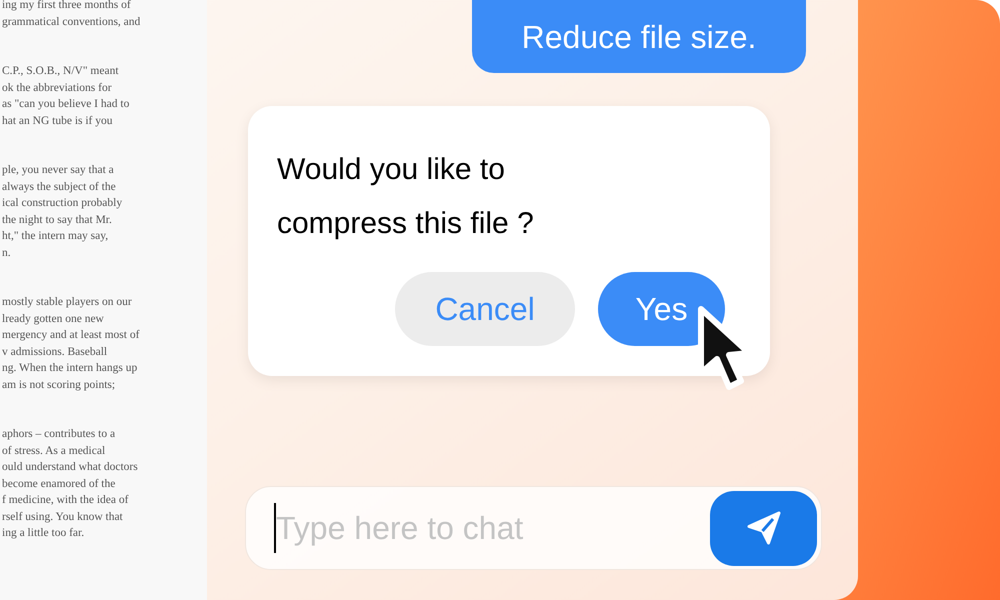  What do you see at coordinates (406, 197) in the screenshot?
I see `prompt-text: Would you like to compress this file ?` at bounding box center [406, 197].